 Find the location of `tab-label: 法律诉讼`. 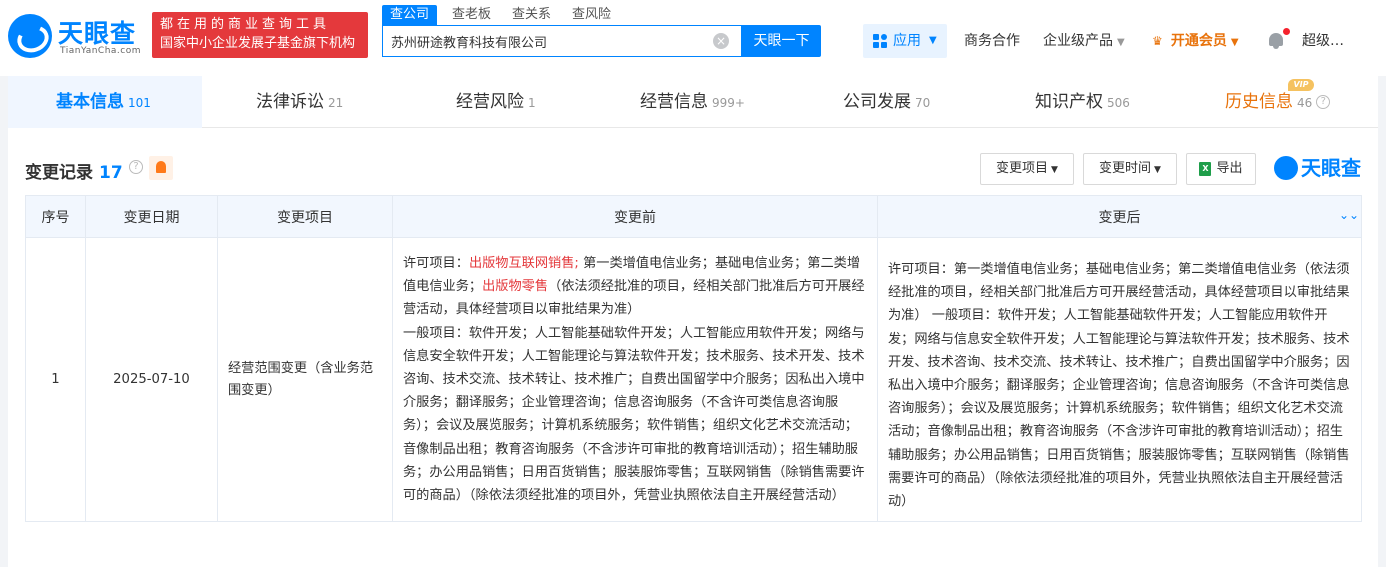

tab-label: 法律诉讼 is located at coordinates (290, 102).